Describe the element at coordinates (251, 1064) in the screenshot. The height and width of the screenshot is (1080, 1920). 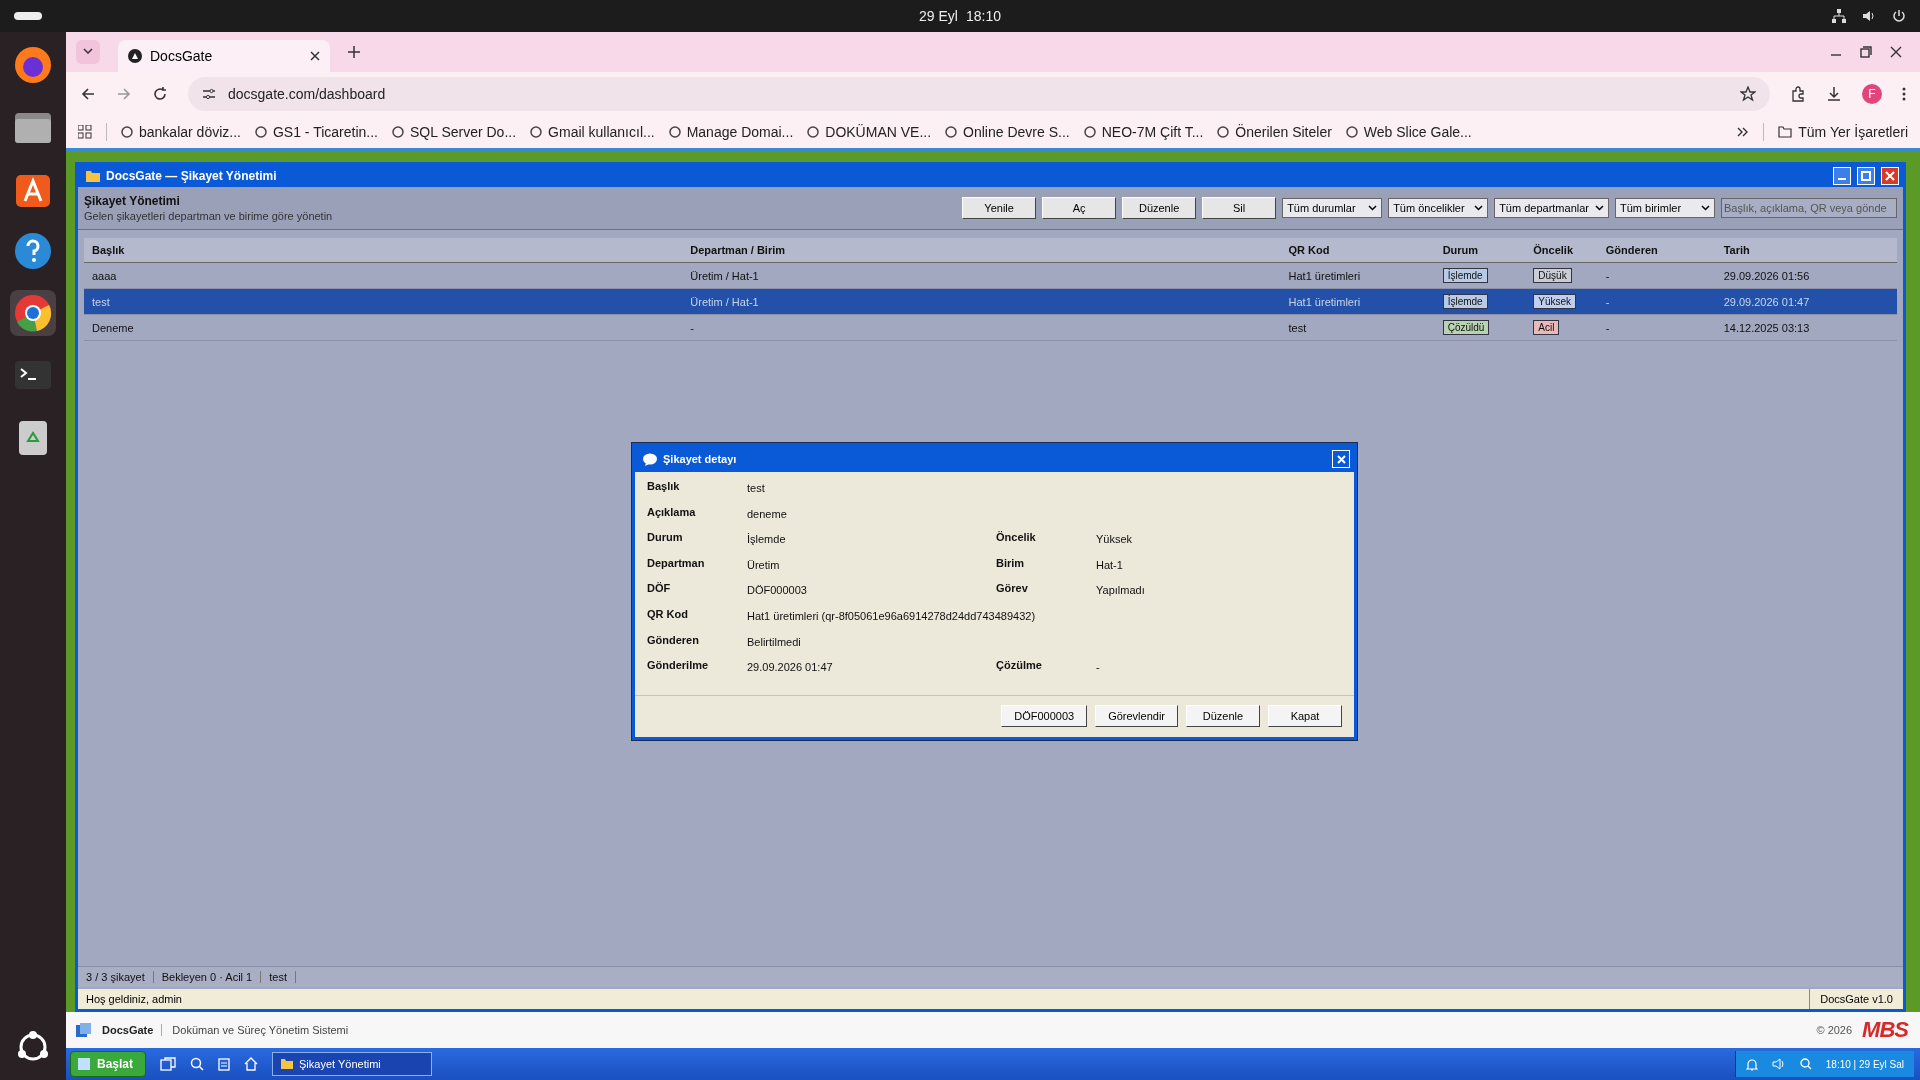
I see `home-icon` at that location.